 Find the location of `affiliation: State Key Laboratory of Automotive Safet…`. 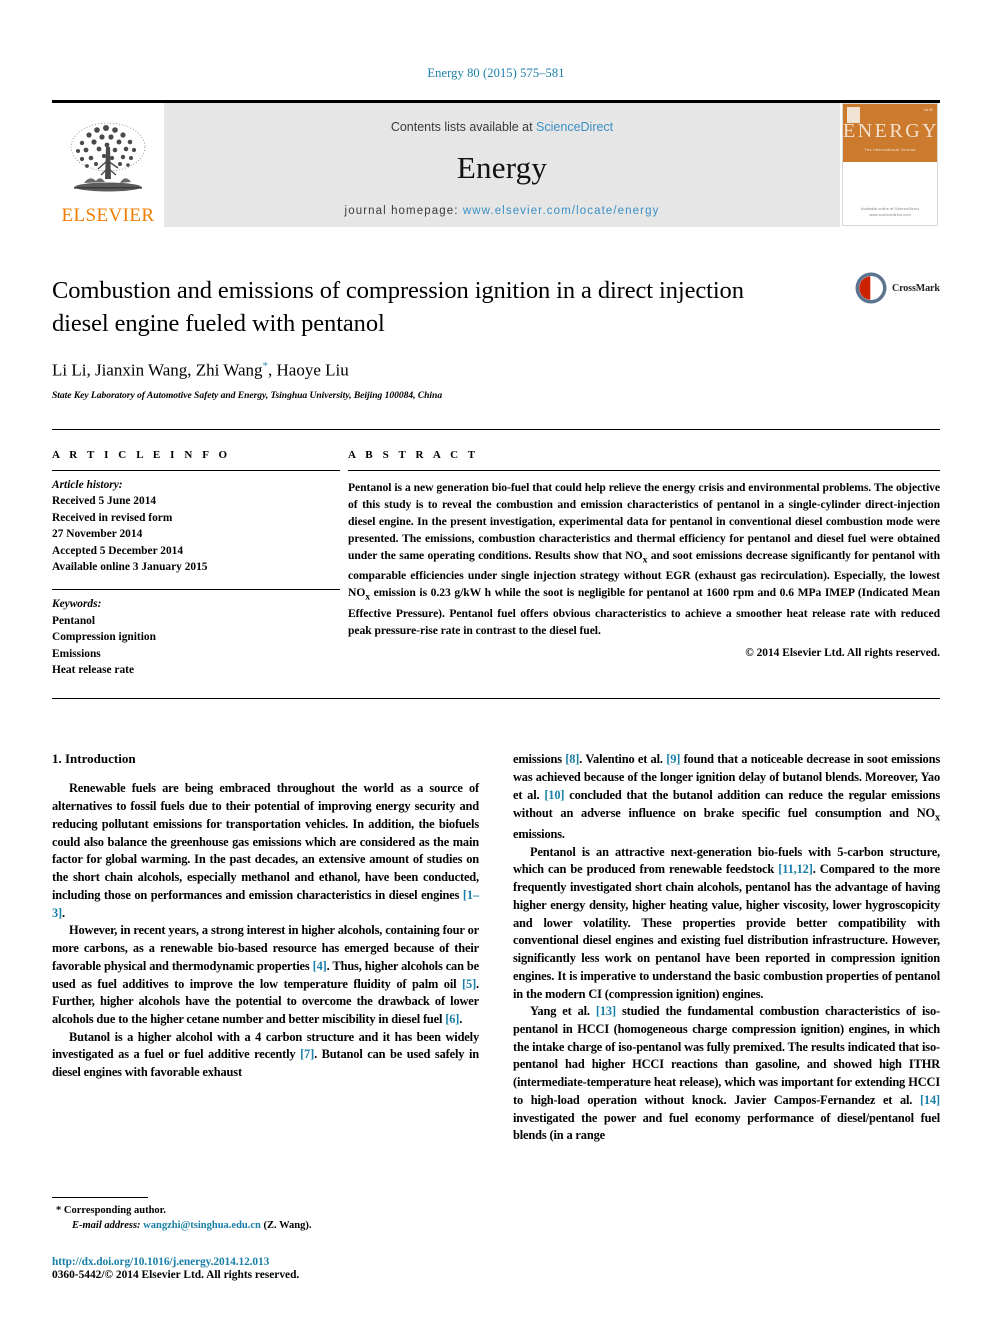

affiliation: State Key Laboratory of Automotive Safet… is located at coordinates (247, 395).